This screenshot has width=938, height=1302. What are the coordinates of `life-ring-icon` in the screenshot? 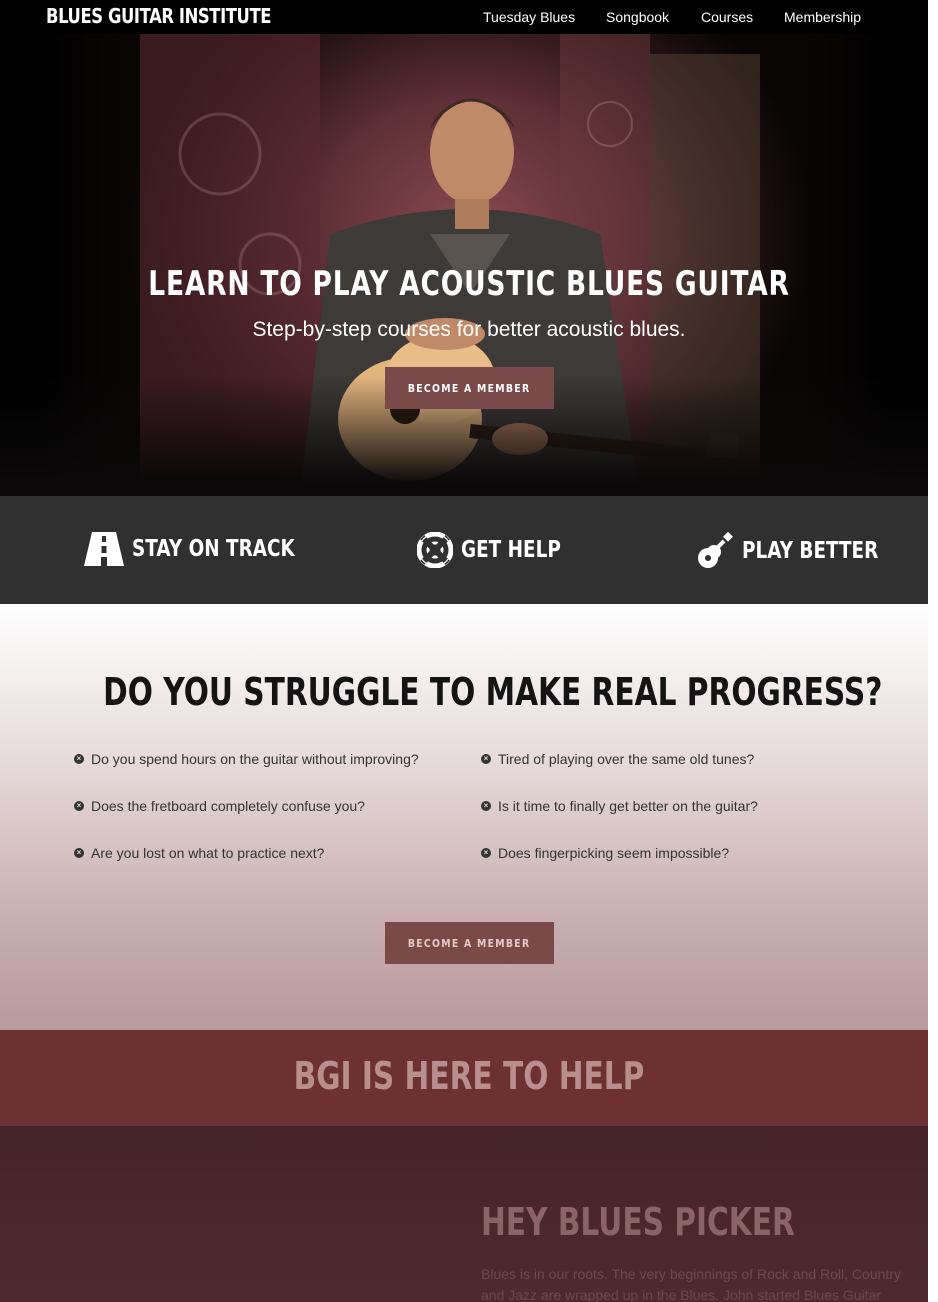 It's located at (435, 550).